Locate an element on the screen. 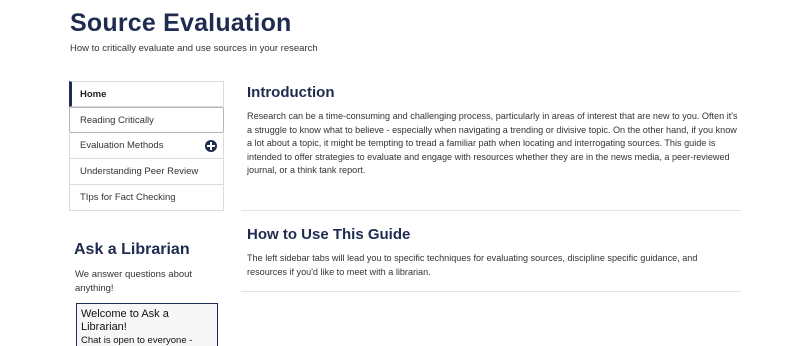  sidebar-item-tips-fact-checking: TIps for Fact Checking is located at coordinates (146, 198).